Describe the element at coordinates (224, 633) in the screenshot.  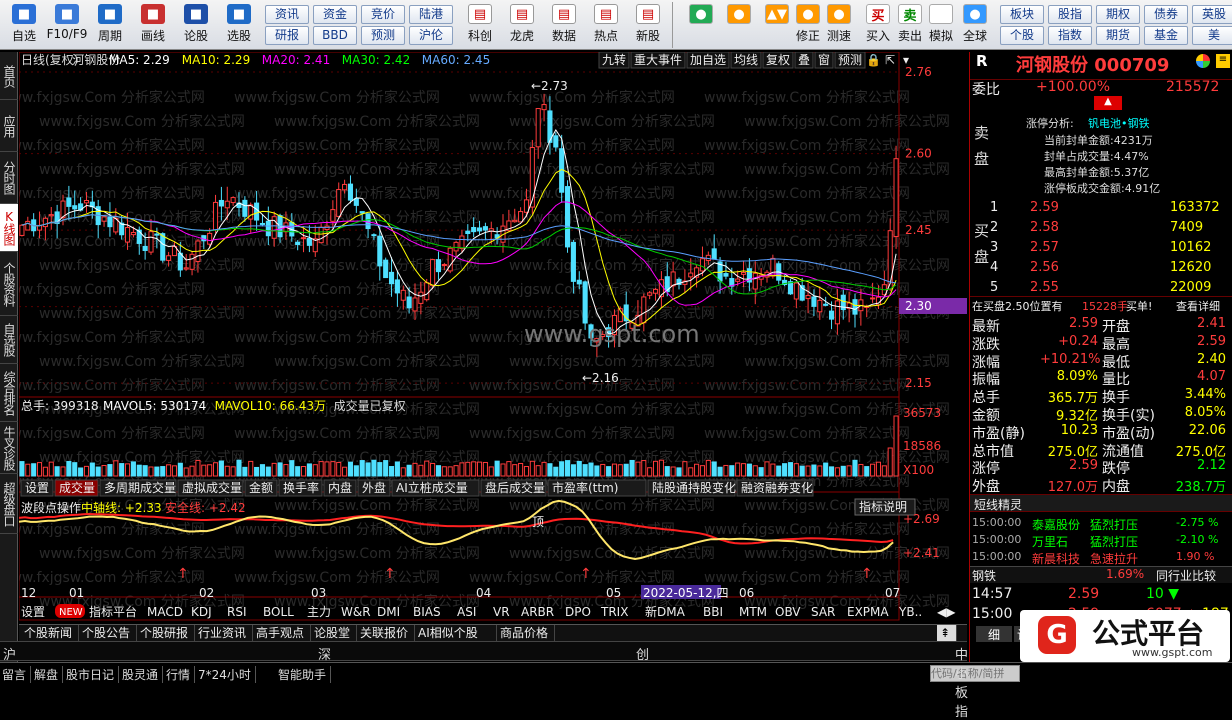
I see `news-tab-行业资讯: 行业资讯` at that location.